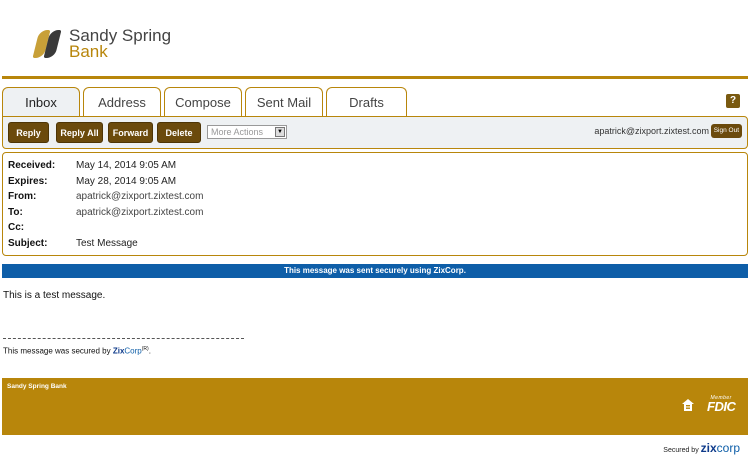 Image resolution: width=750 pixels, height=456 pixels. What do you see at coordinates (107, 243) in the screenshot?
I see `subject-value: Test Message` at bounding box center [107, 243].